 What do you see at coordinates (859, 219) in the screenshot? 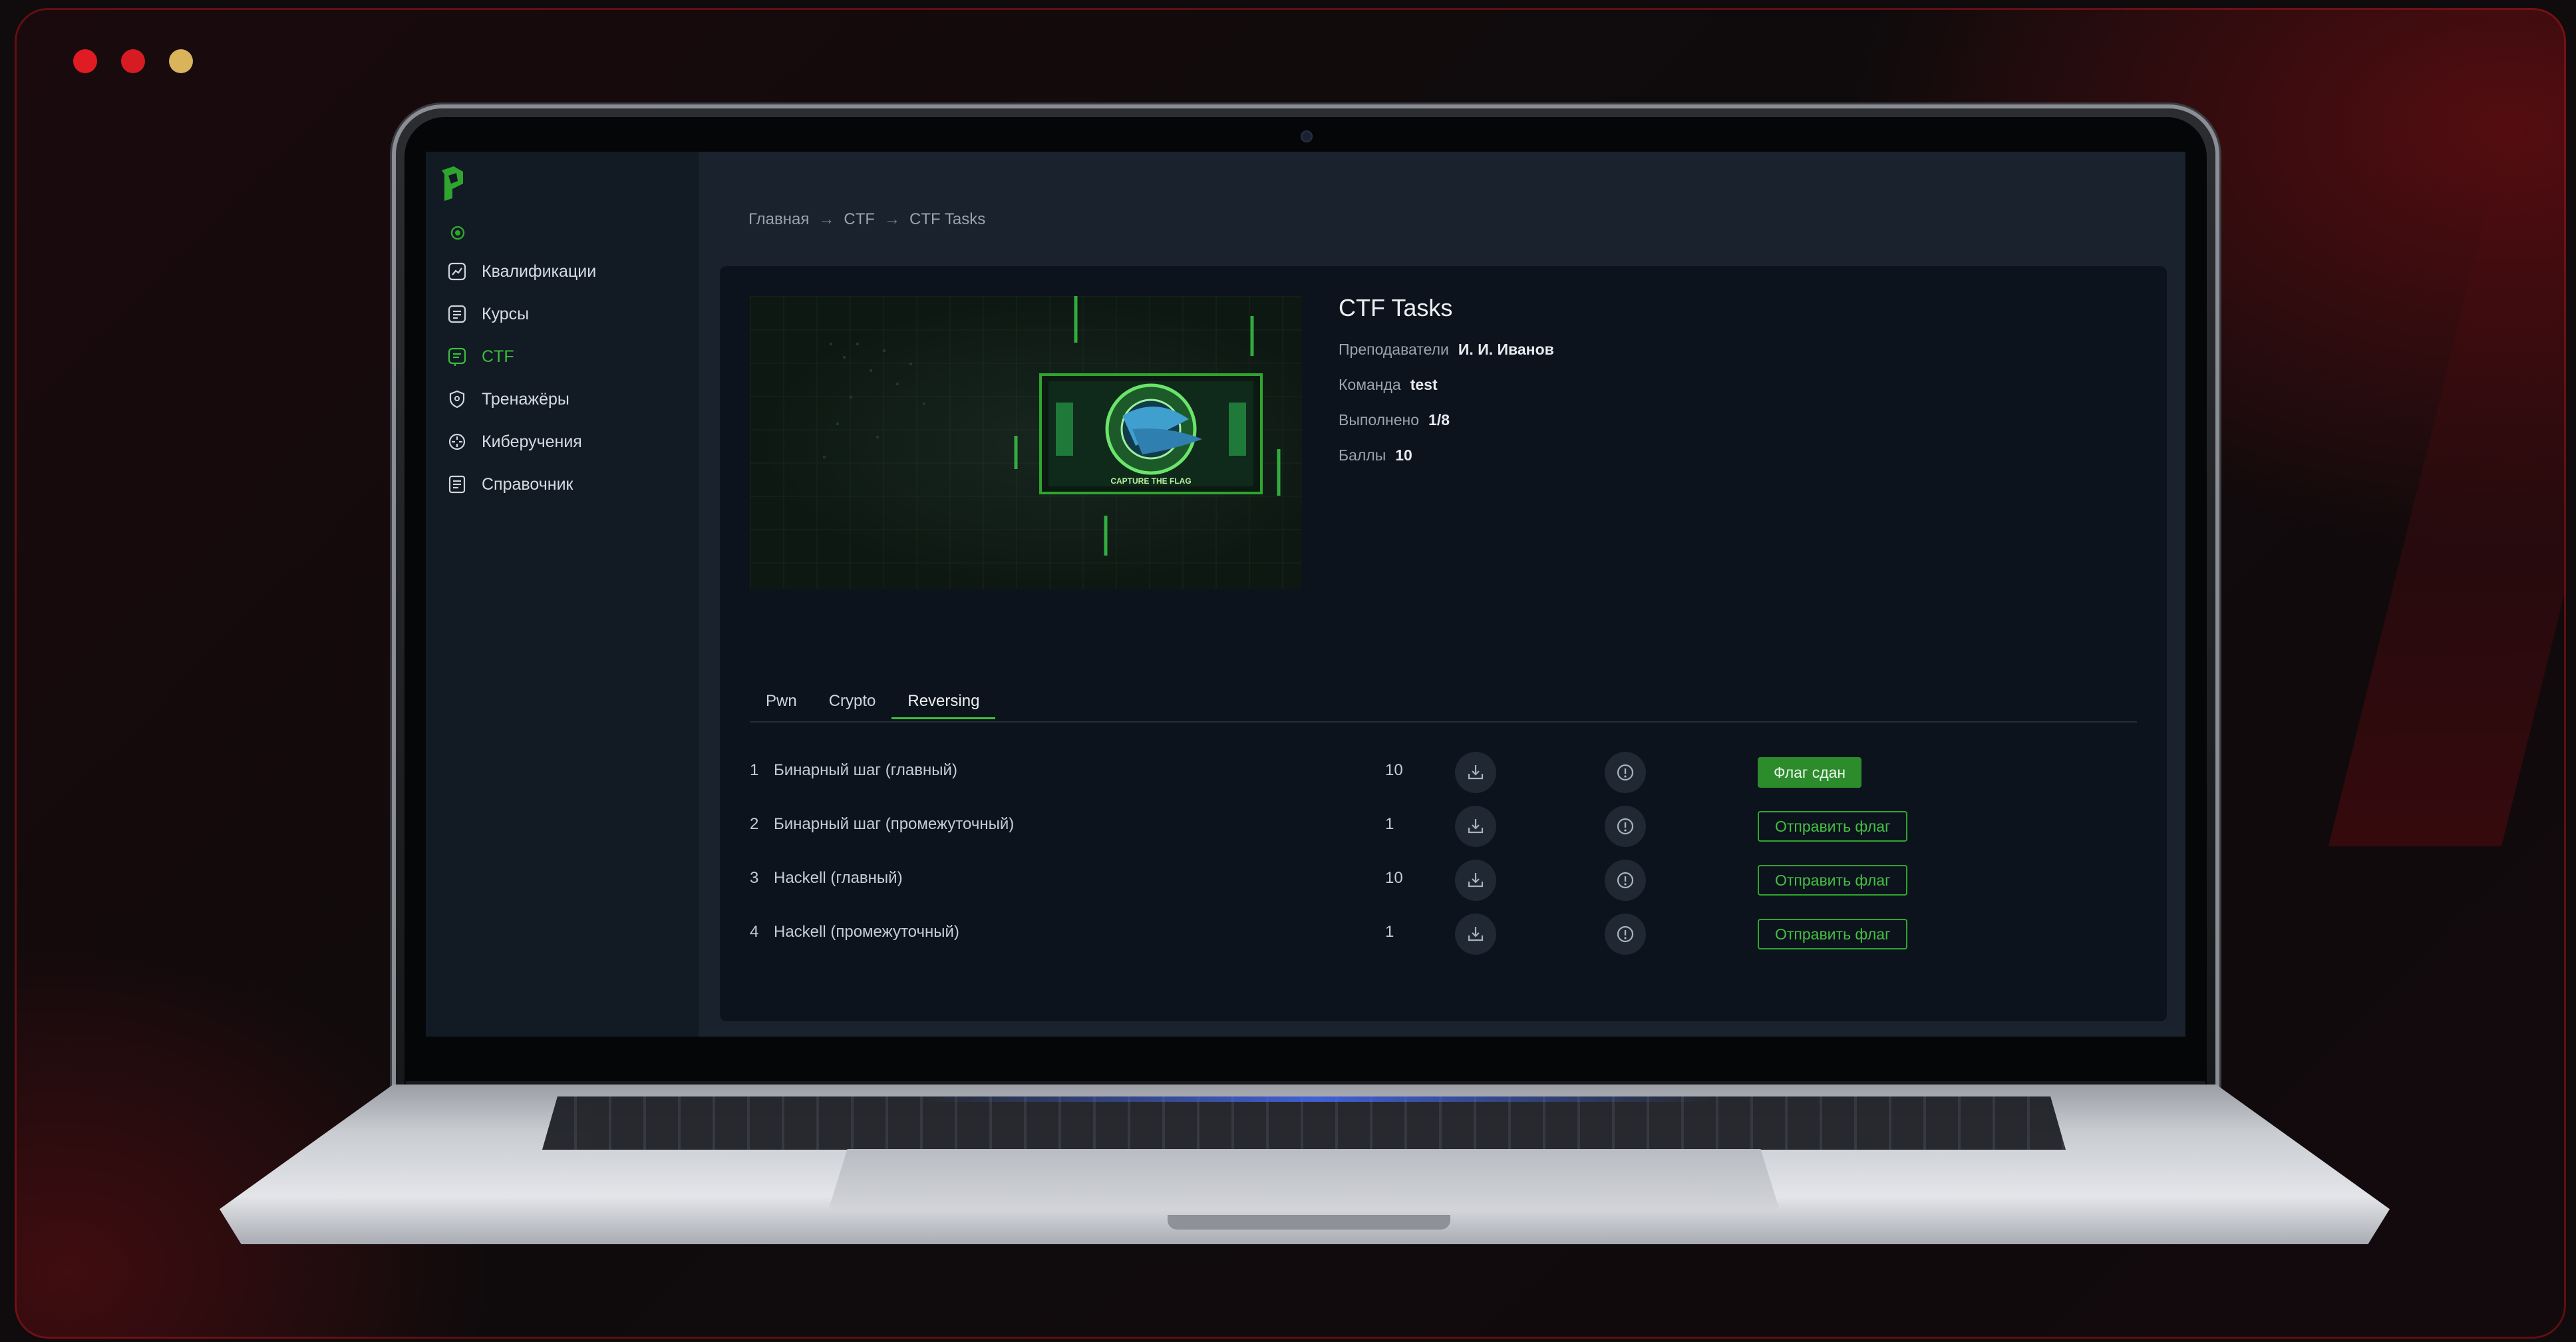
I see `breadcrumb-ctf: CTF` at bounding box center [859, 219].